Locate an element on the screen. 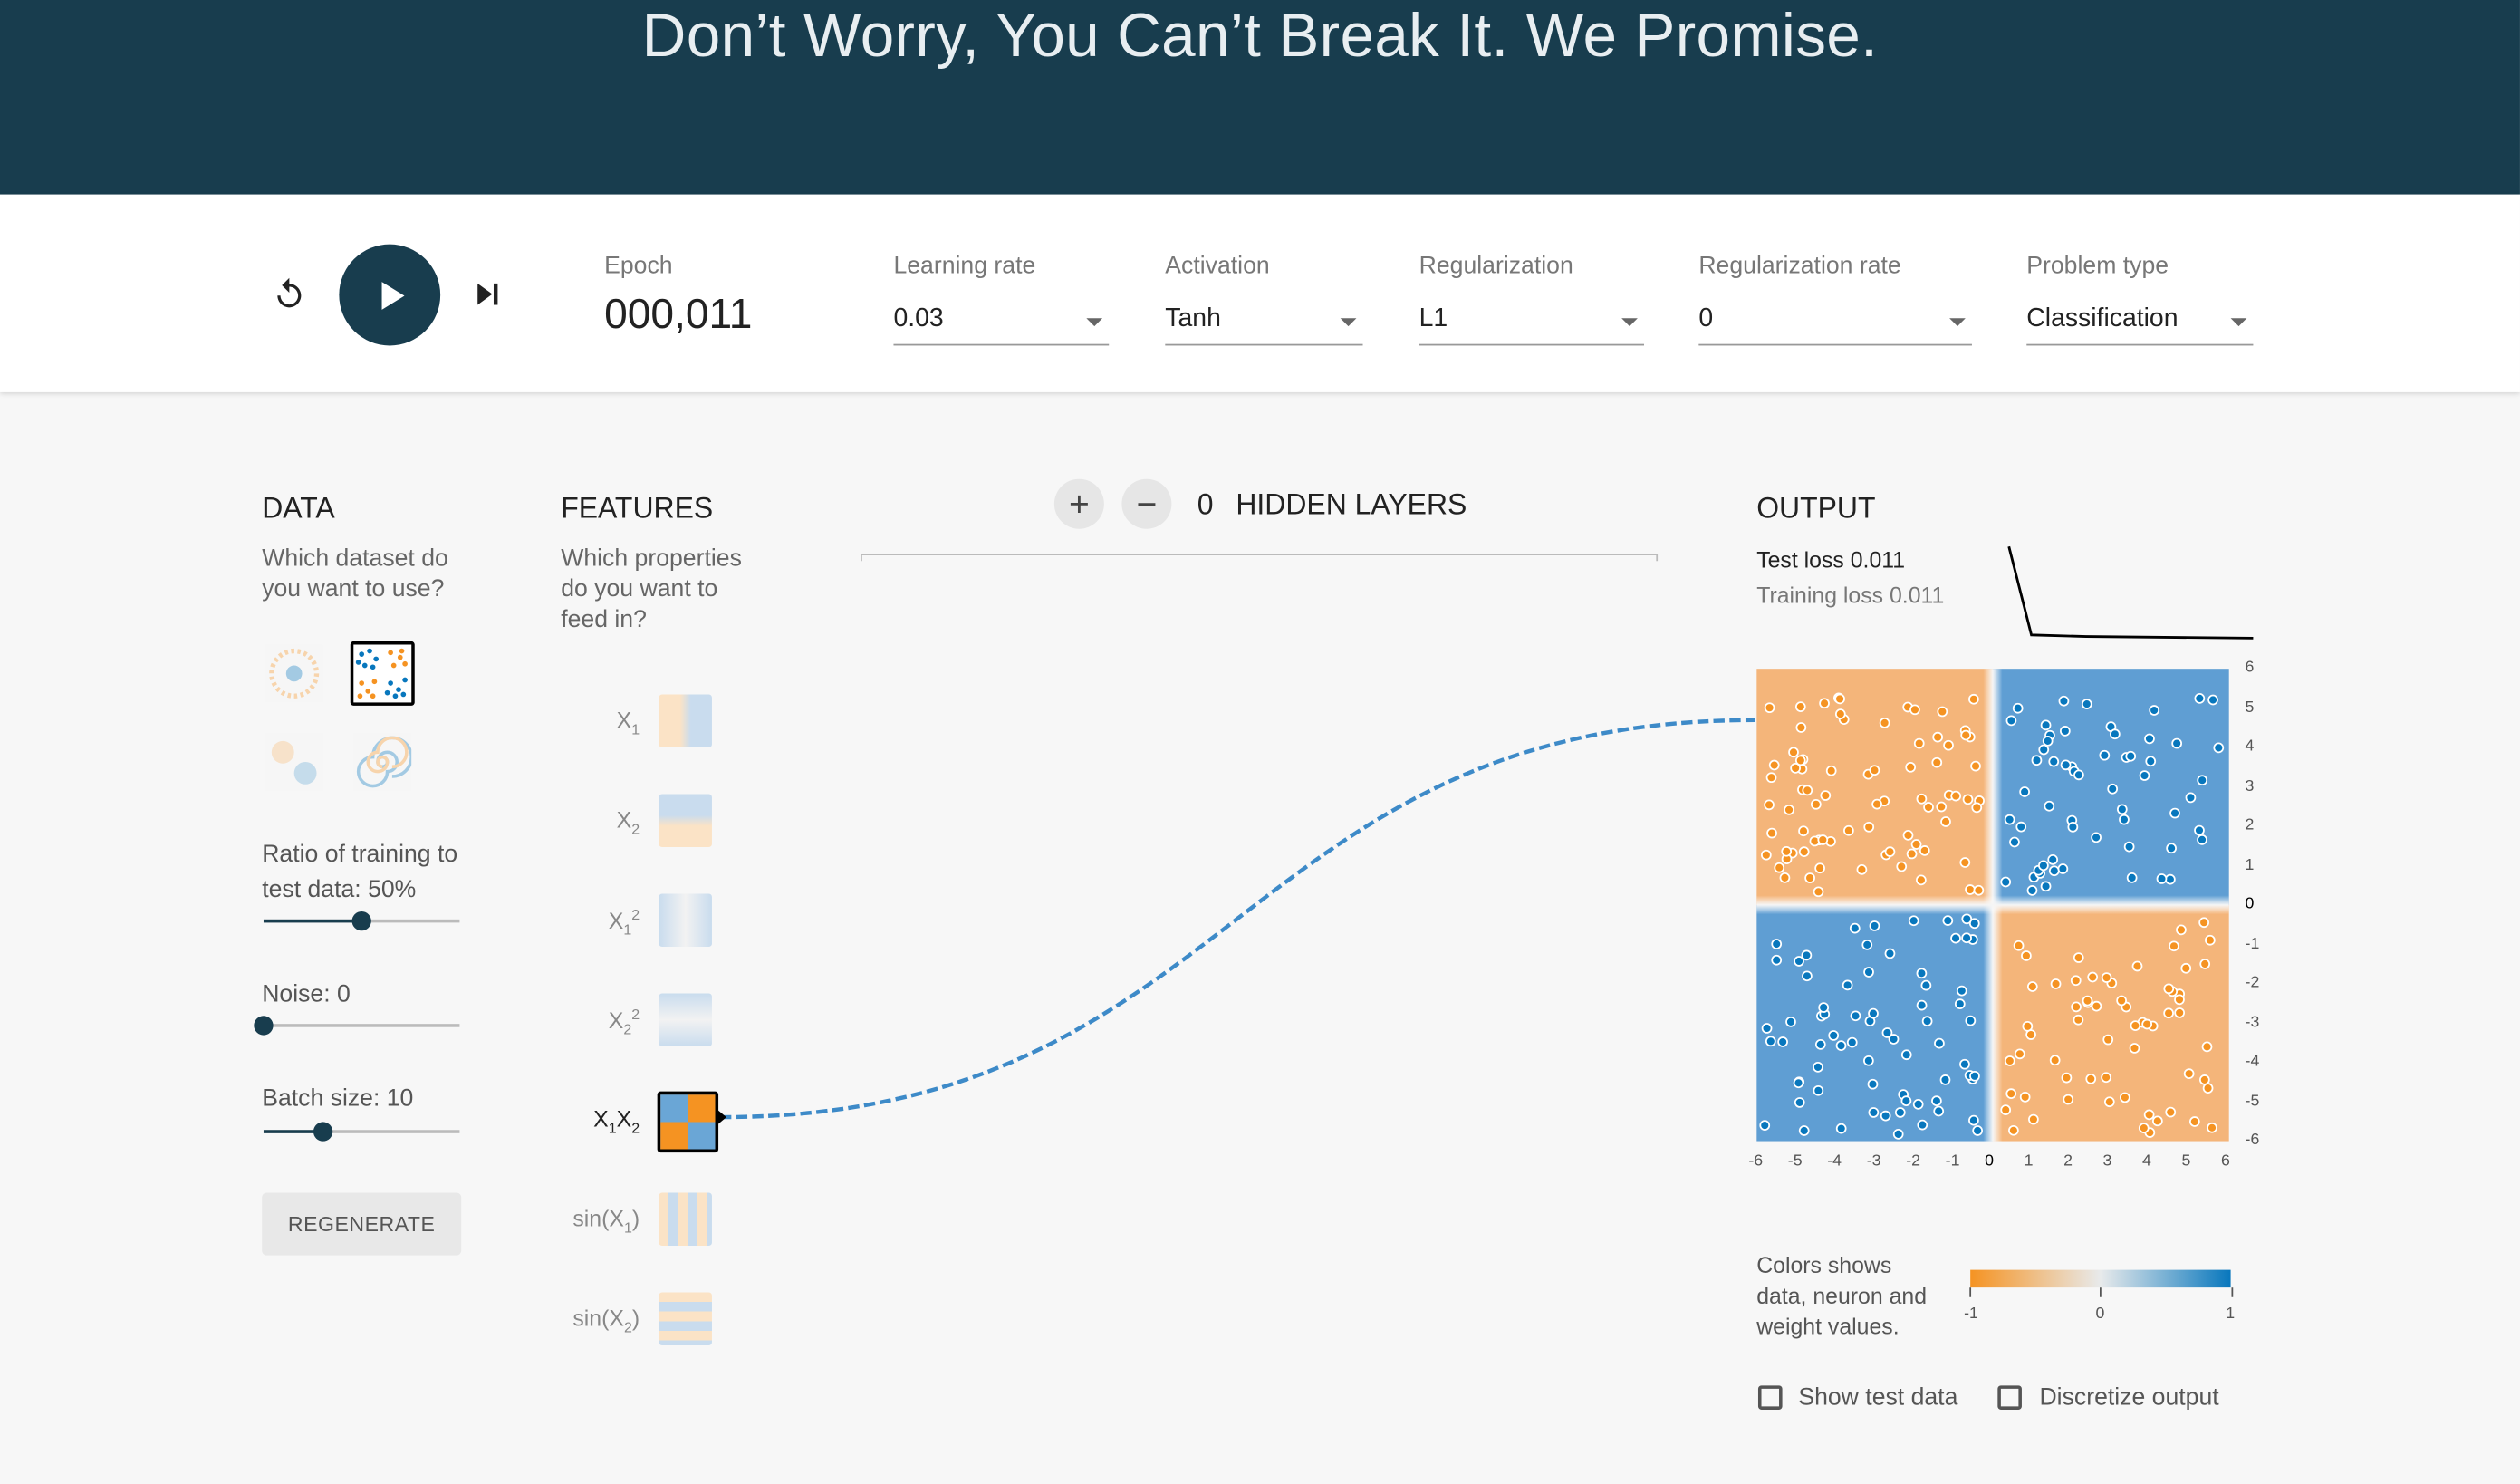 The width and height of the screenshot is (2520, 1484). feature-x1x2-label: X1X2 is located at coordinates (616, 1121).